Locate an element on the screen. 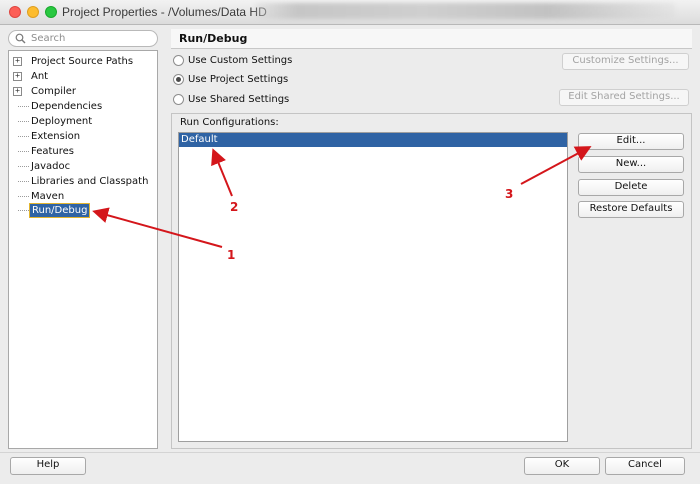  ok-button: OK is located at coordinates (562, 466).